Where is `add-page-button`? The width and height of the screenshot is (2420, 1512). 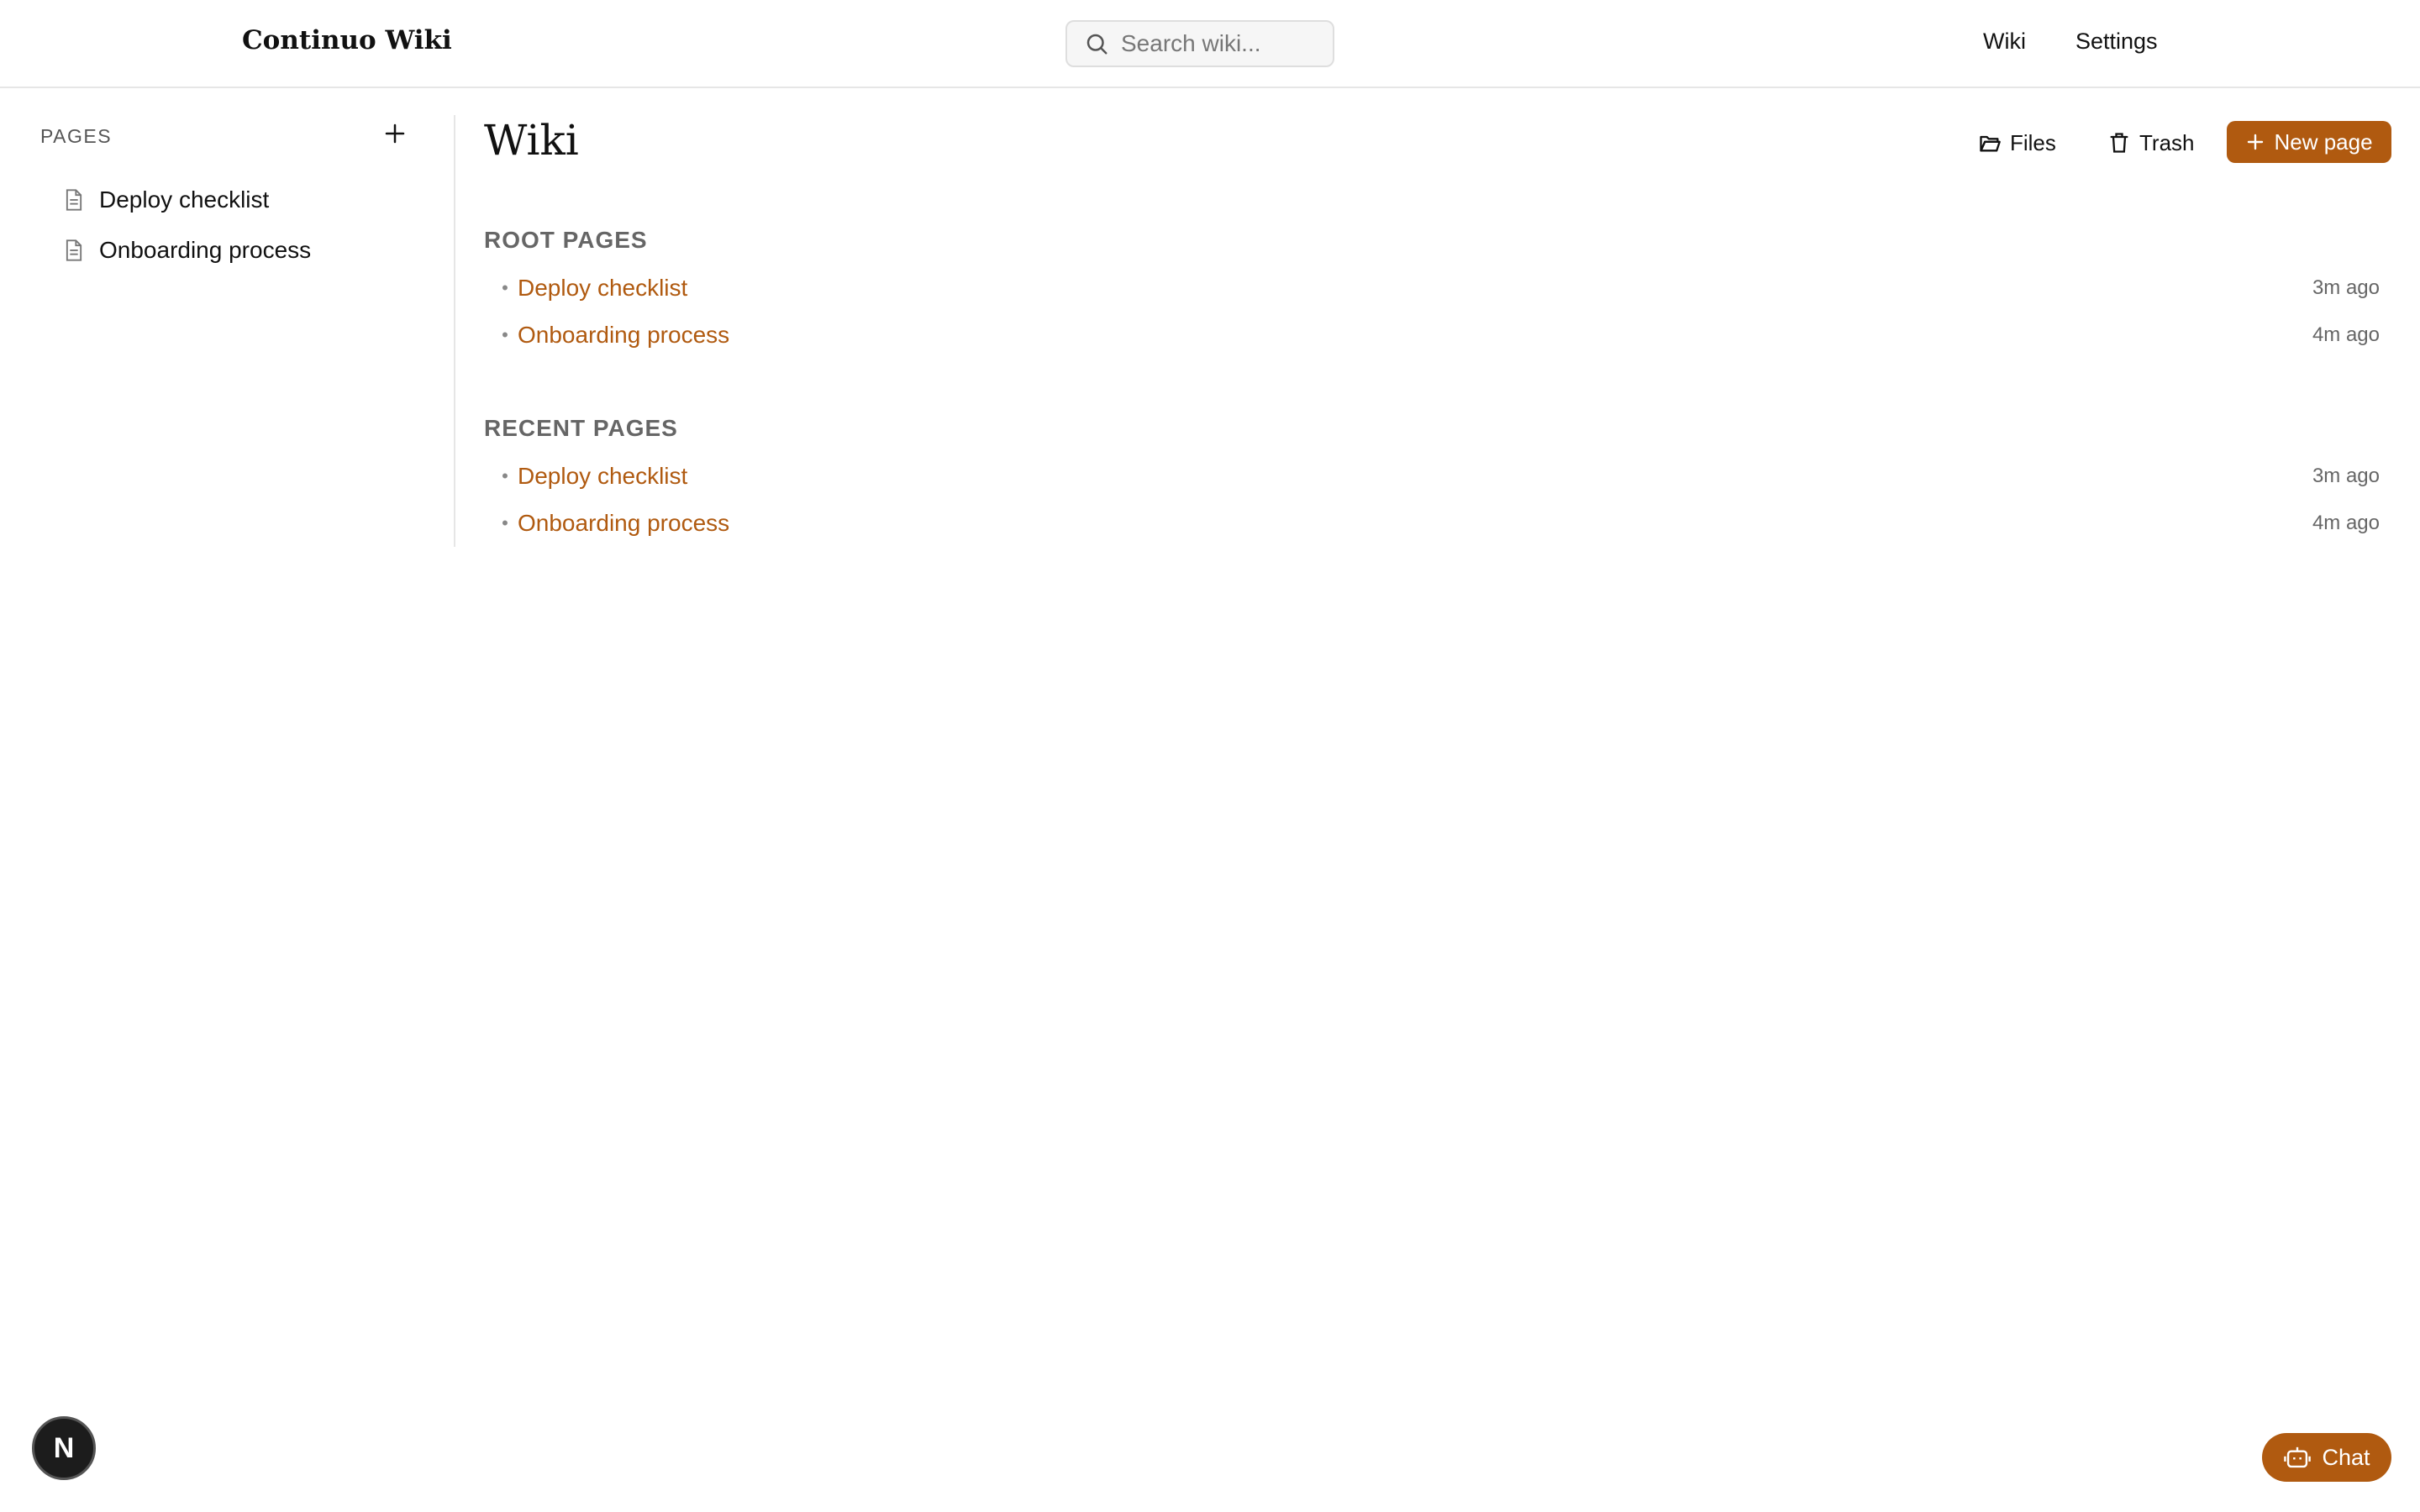 add-page-button is located at coordinates (395, 133).